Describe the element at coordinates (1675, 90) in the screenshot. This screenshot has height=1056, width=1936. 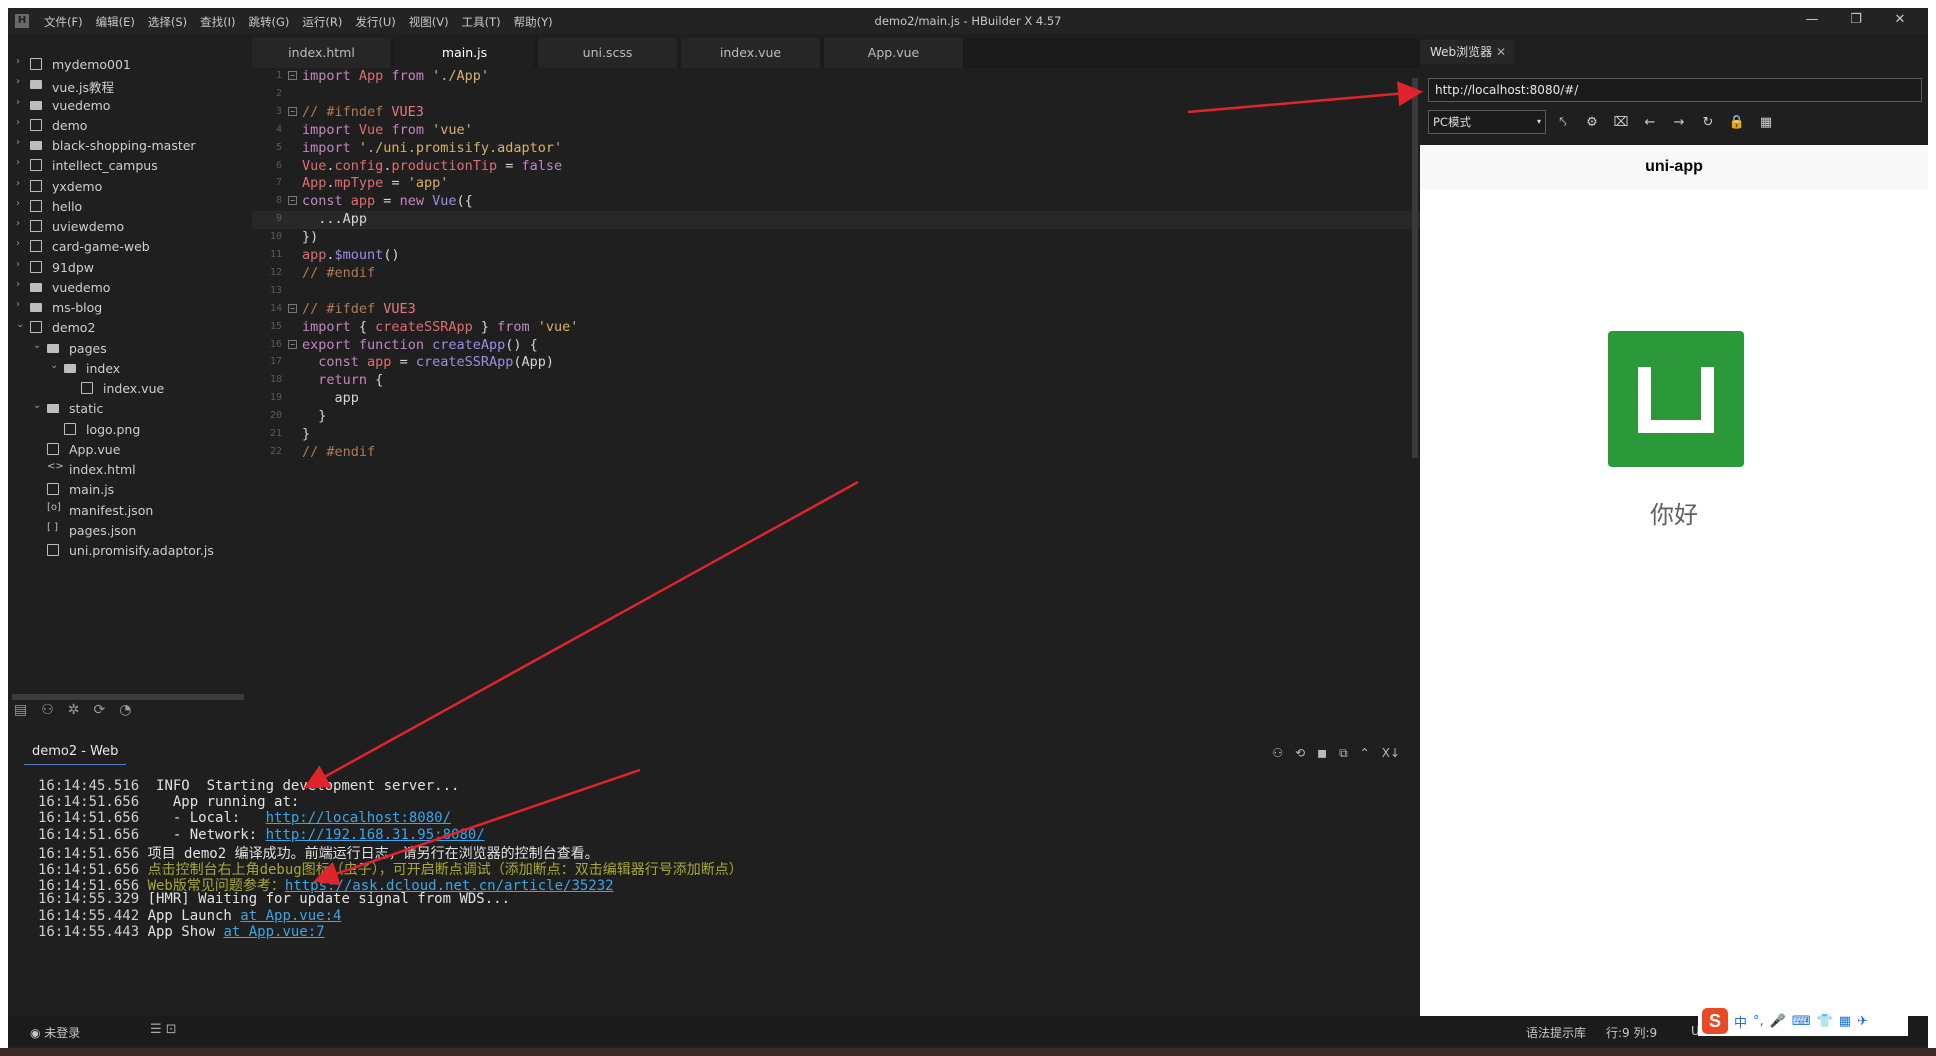
I see `url-input: http://localhost:8080/#/` at that location.